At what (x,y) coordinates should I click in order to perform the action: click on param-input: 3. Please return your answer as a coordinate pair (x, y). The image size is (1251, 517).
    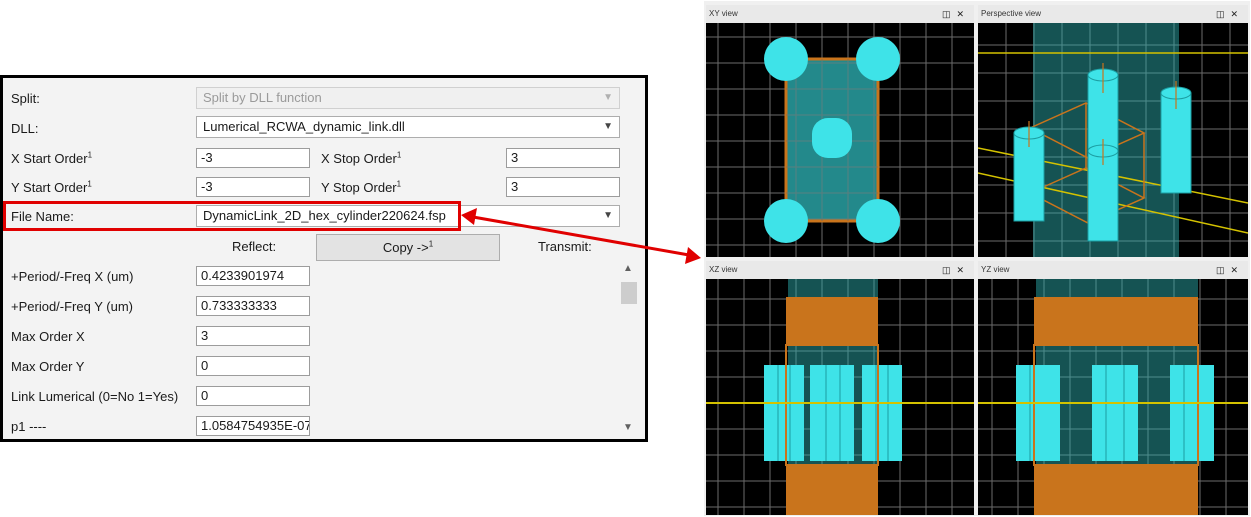
    Looking at the image, I should click on (253, 336).